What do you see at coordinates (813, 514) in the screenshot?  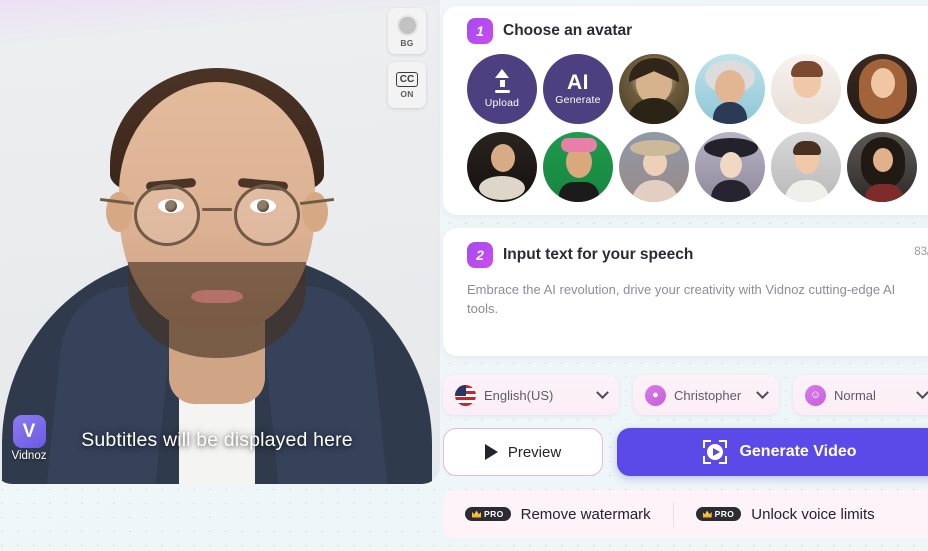 I see `unlock-voice-limits-label: Unlock voice limits` at bounding box center [813, 514].